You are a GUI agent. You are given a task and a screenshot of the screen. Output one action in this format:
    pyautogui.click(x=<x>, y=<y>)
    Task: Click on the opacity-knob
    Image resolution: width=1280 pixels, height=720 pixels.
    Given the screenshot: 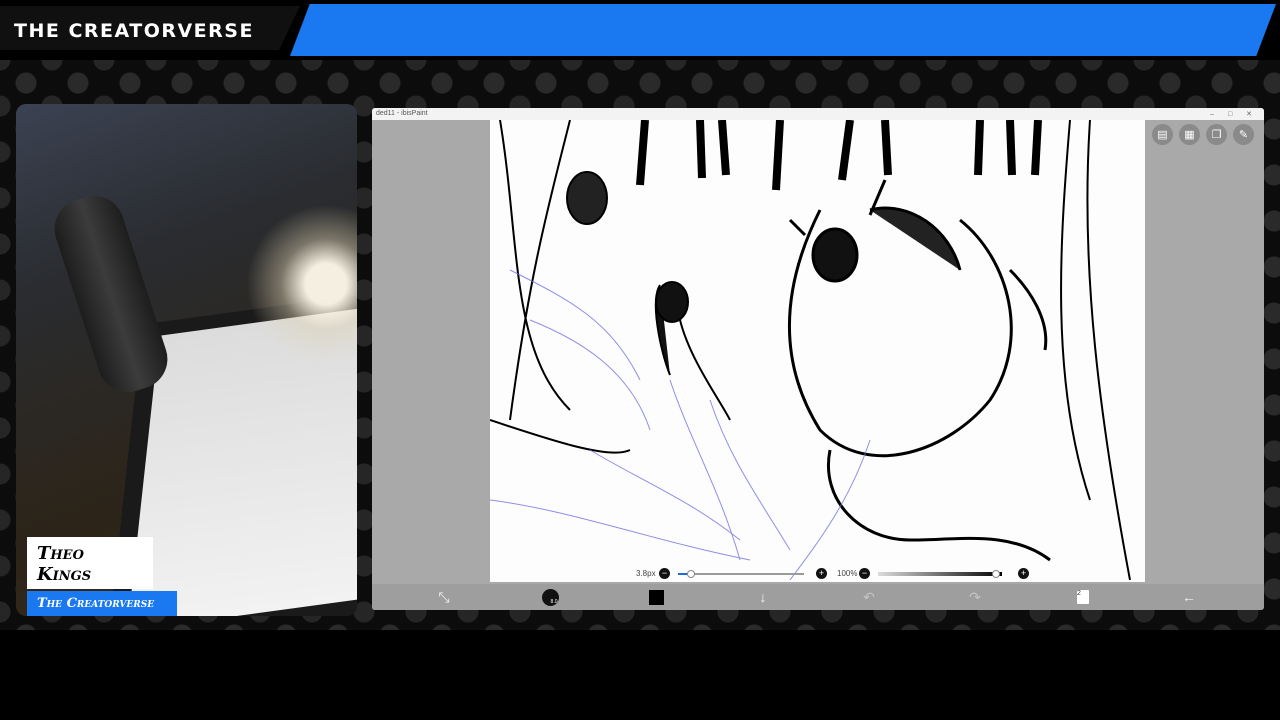 What is the action you would take?
    pyautogui.click(x=995, y=574)
    